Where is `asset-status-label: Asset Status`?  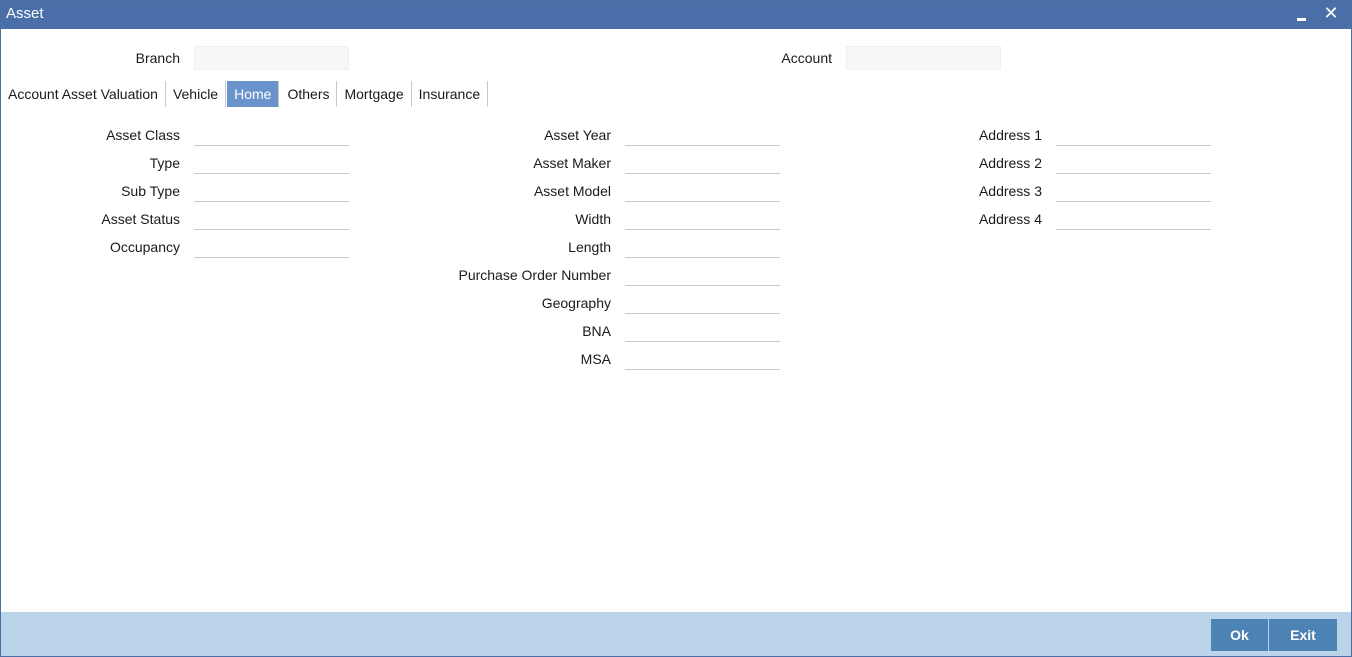 asset-status-label: Asset Status is located at coordinates (140, 219).